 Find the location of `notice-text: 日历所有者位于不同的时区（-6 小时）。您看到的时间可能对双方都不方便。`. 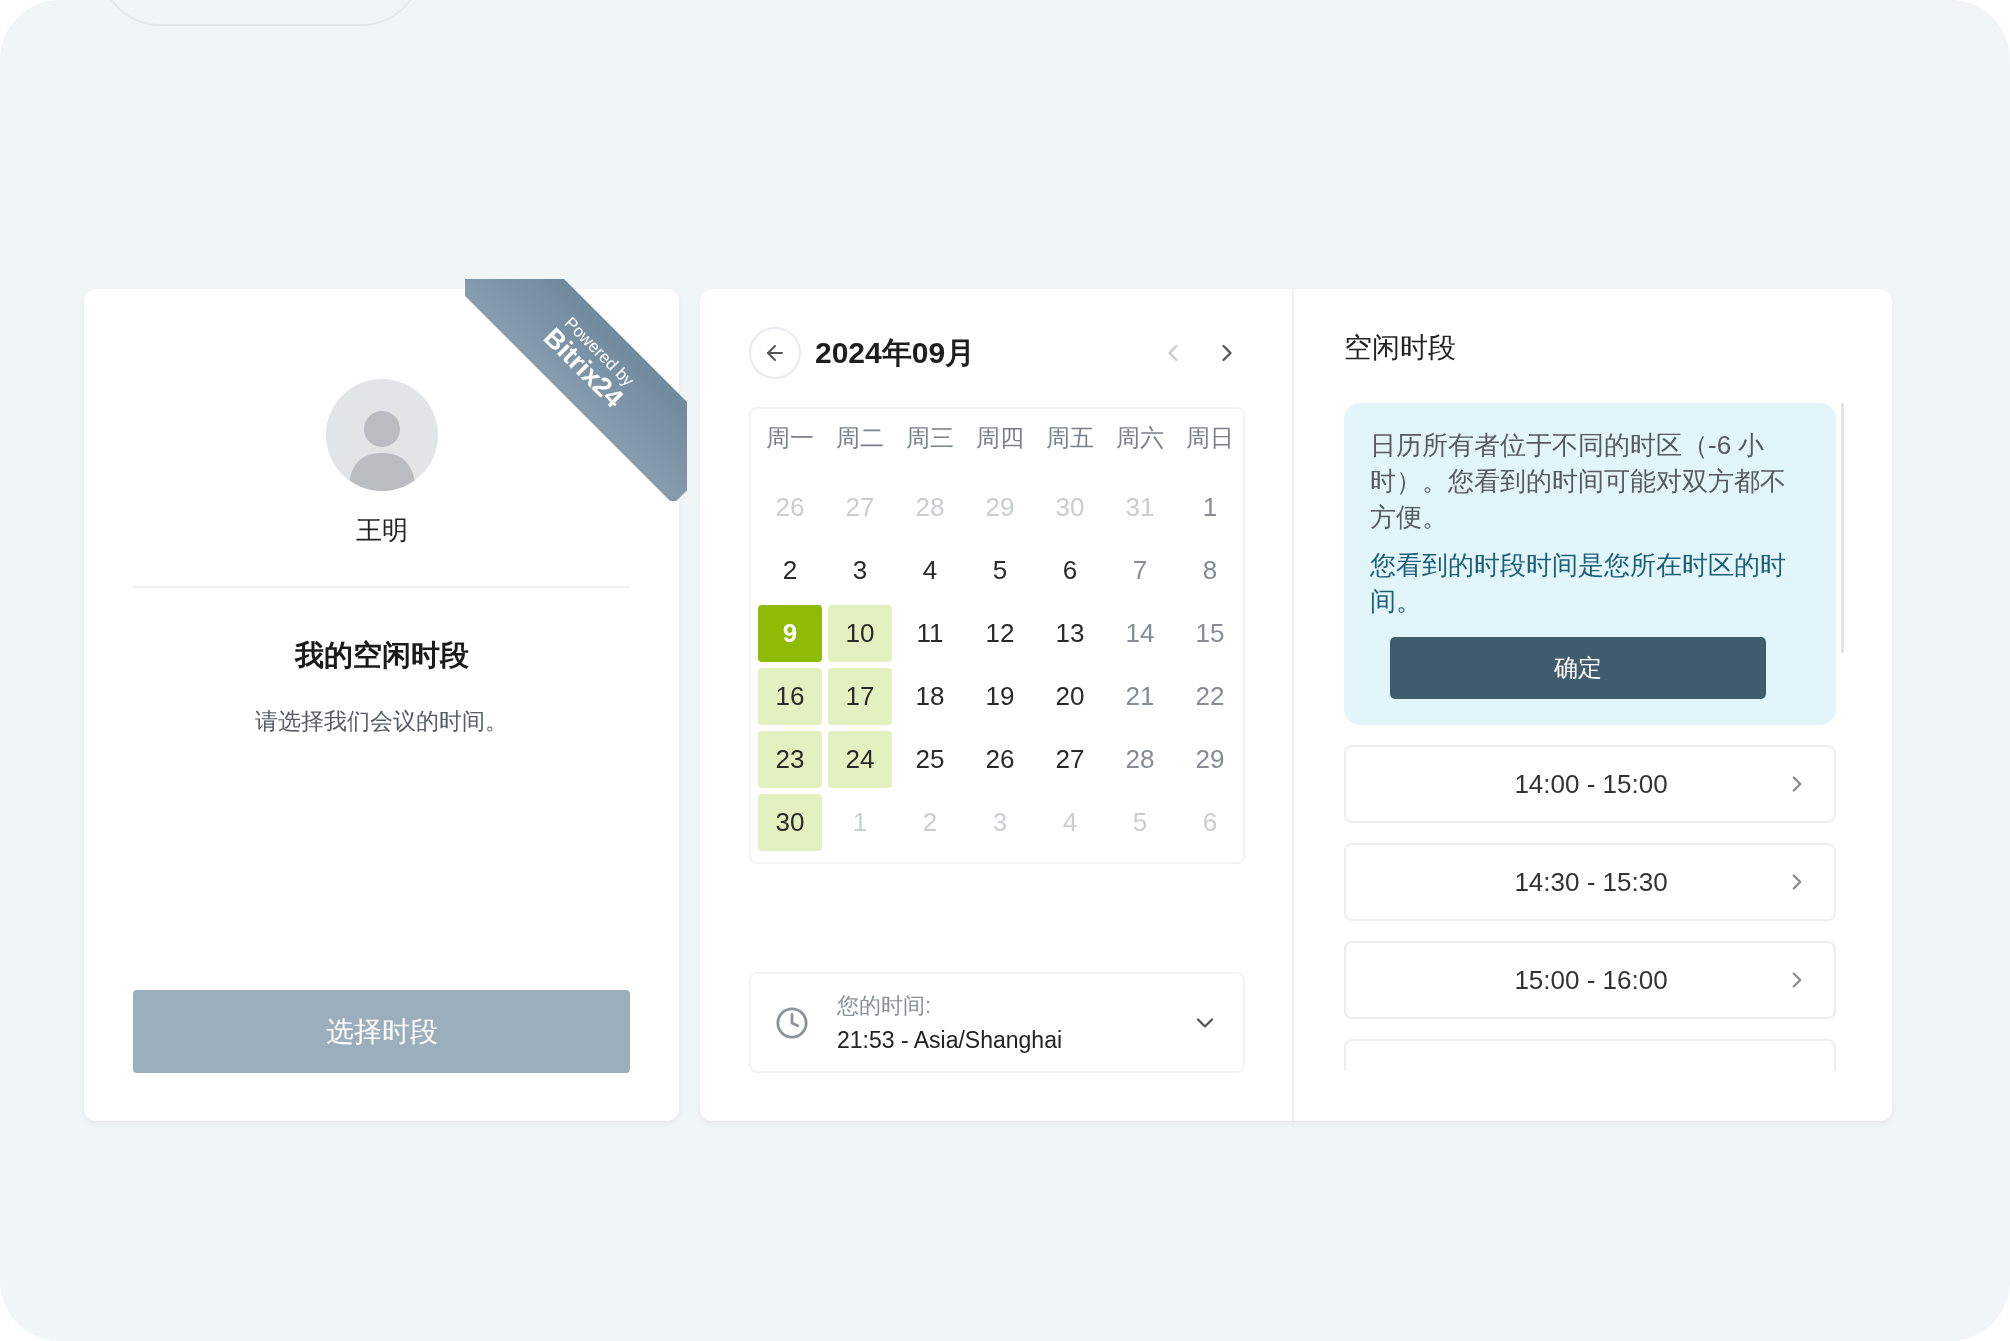

notice-text: 日历所有者位于不同的时区（-6 小时）。您看到的时间可能对双方都不方便。 is located at coordinates (1578, 481).